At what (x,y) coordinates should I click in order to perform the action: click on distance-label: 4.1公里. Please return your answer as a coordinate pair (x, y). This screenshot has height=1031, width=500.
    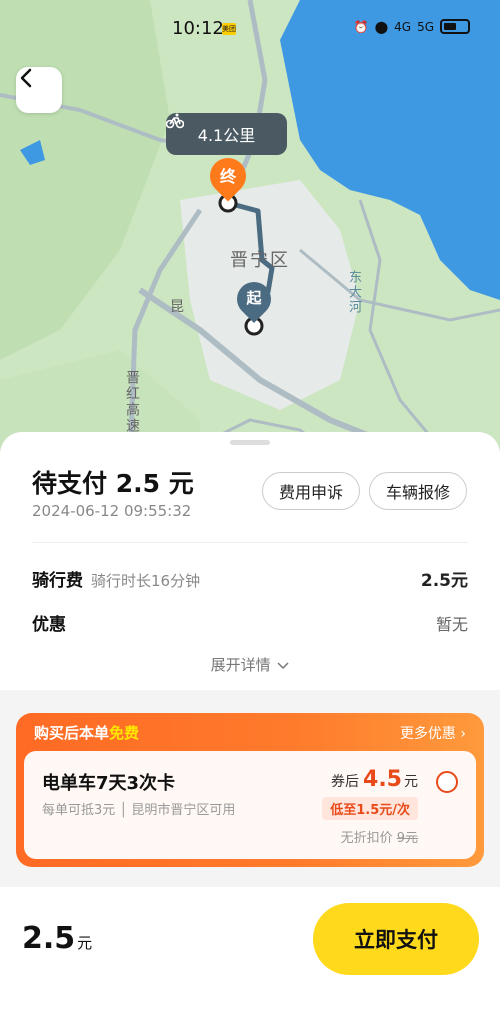
    Looking at the image, I should click on (226, 135).